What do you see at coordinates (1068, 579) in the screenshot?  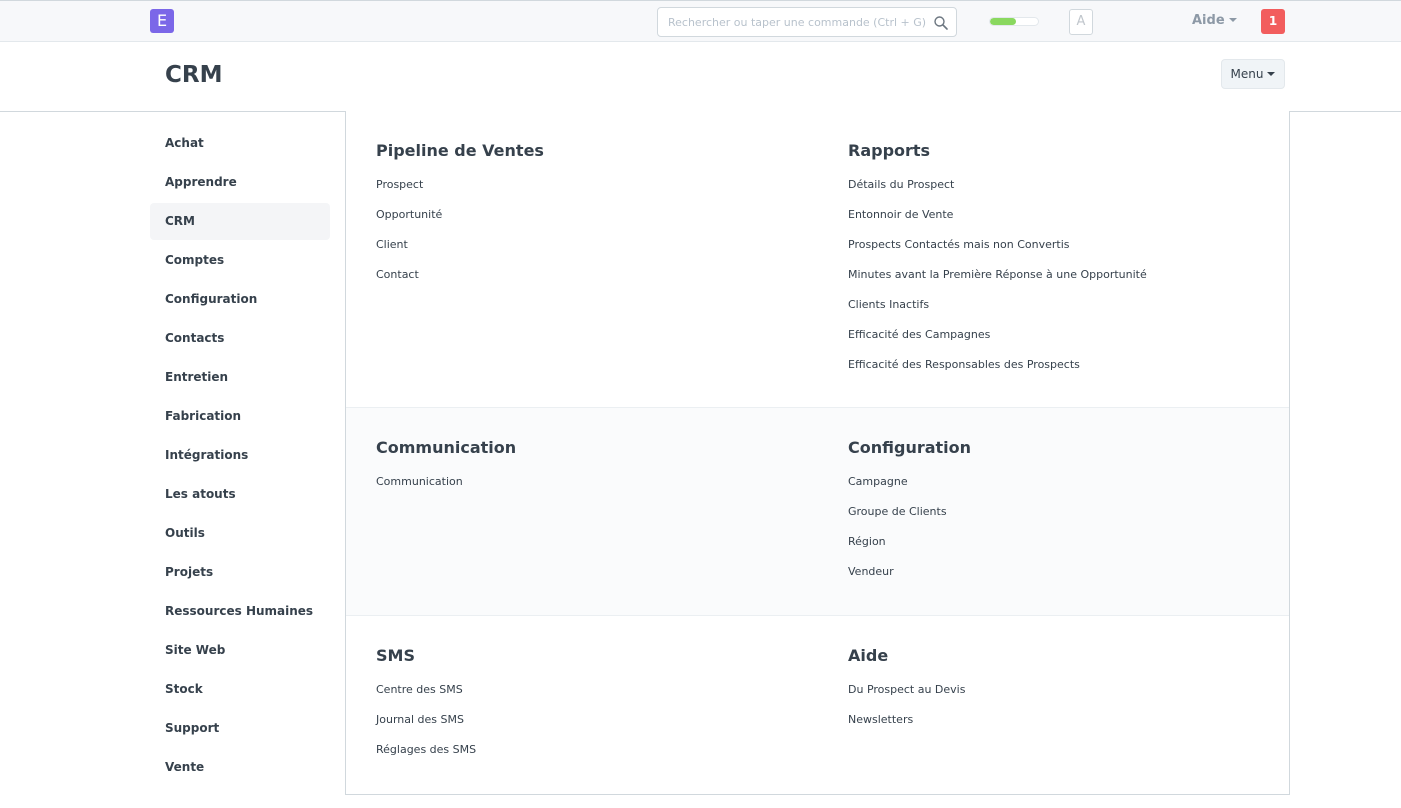 I see `link-vendeur: Vendeur` at bounding box center [1068, 579].